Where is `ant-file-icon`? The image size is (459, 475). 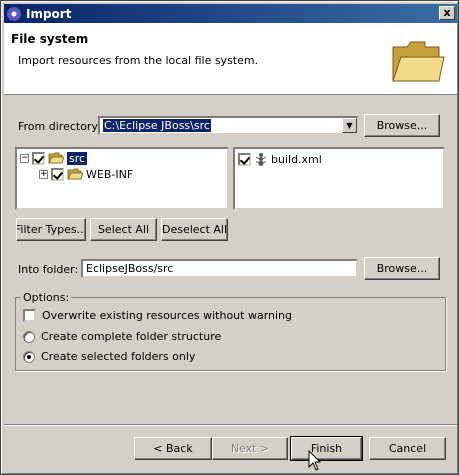
ant-file-icon is located at coordinates (261, 159).